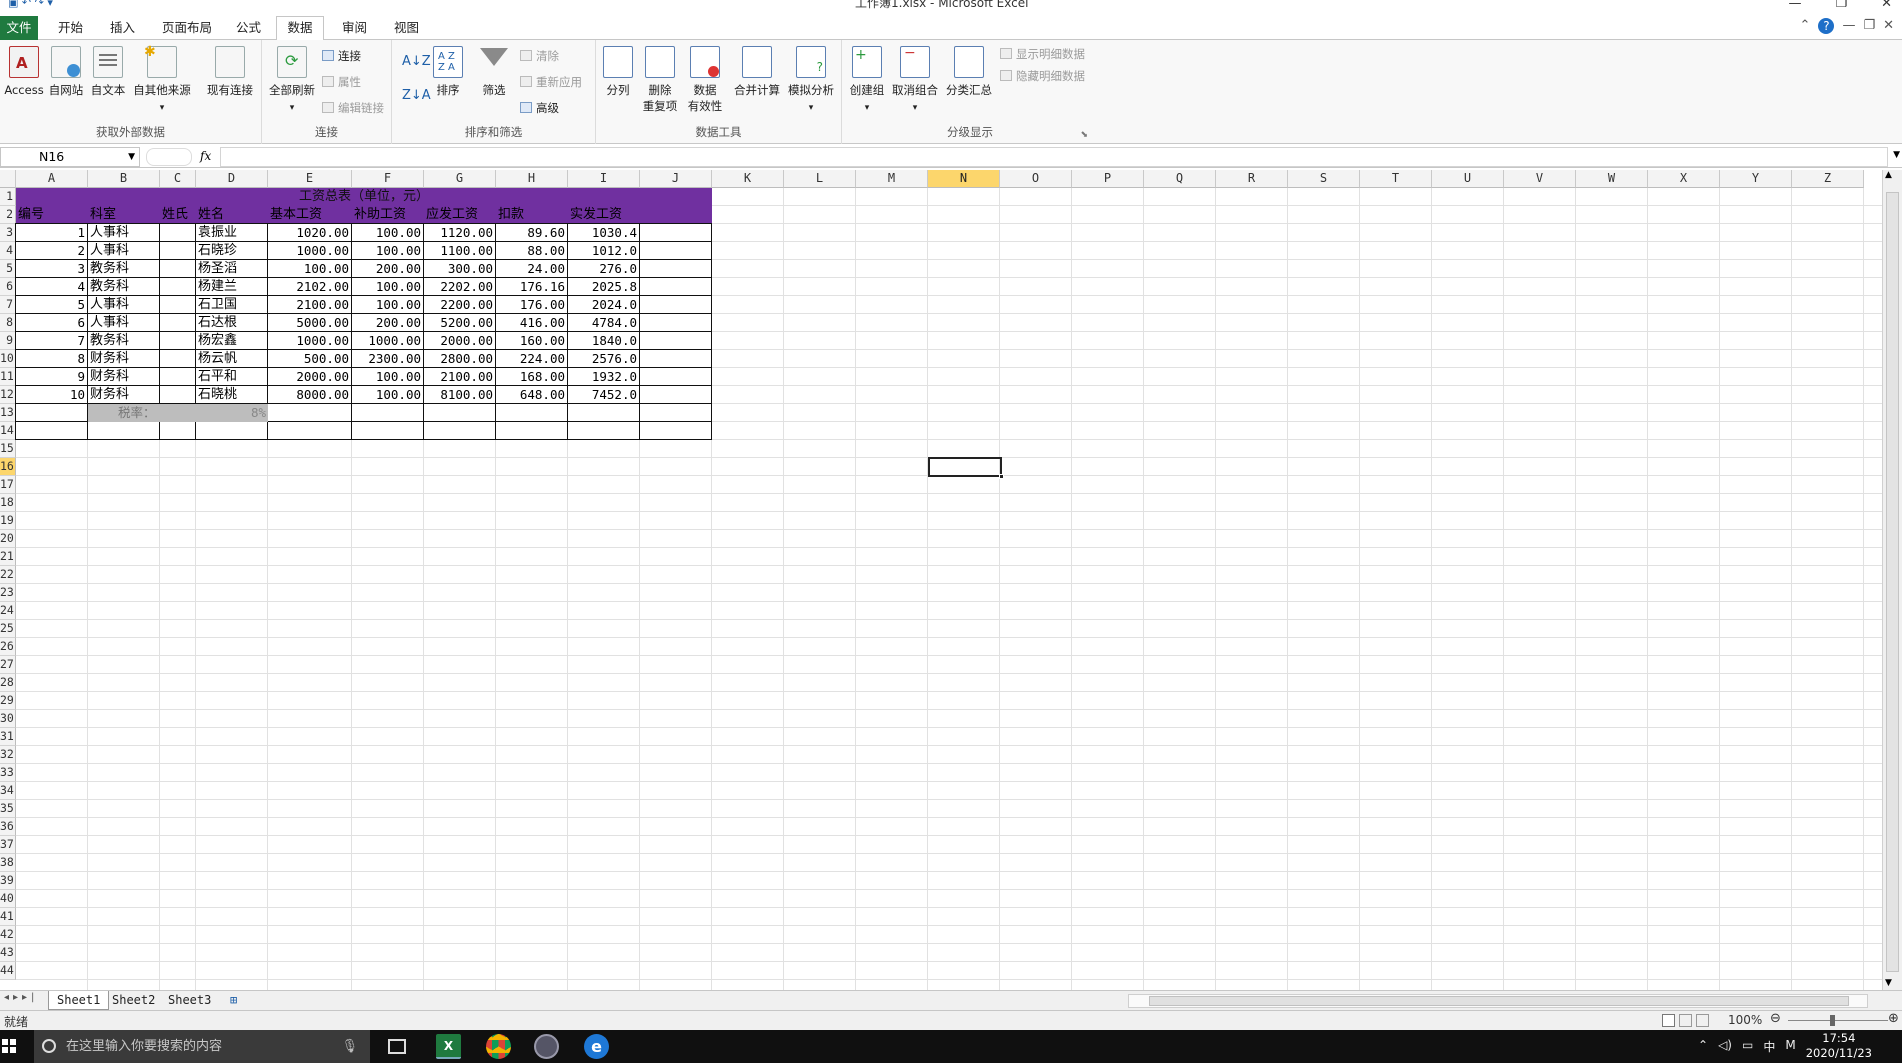 This screenshot has width=1902, height=1063. Describe the element at coordinates (1886, 5) in the screenshot. I see `close-icon: ✕` at that location.